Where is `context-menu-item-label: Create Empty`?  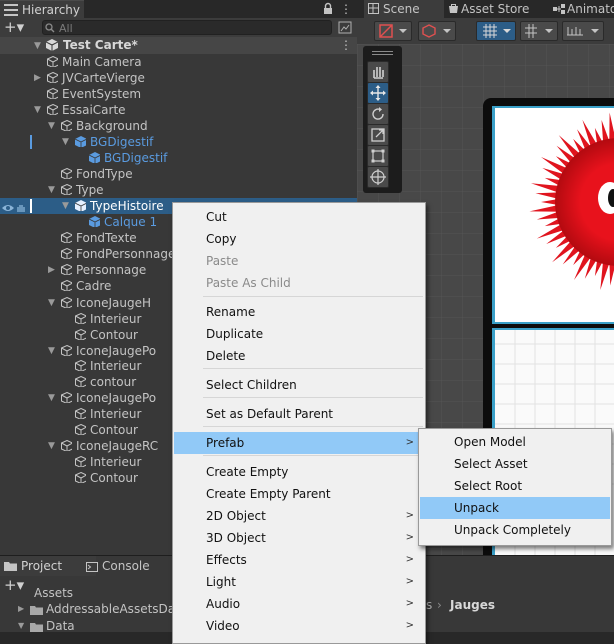 context-menu-item-label: Create Empty is located at coordinates (247, 472).